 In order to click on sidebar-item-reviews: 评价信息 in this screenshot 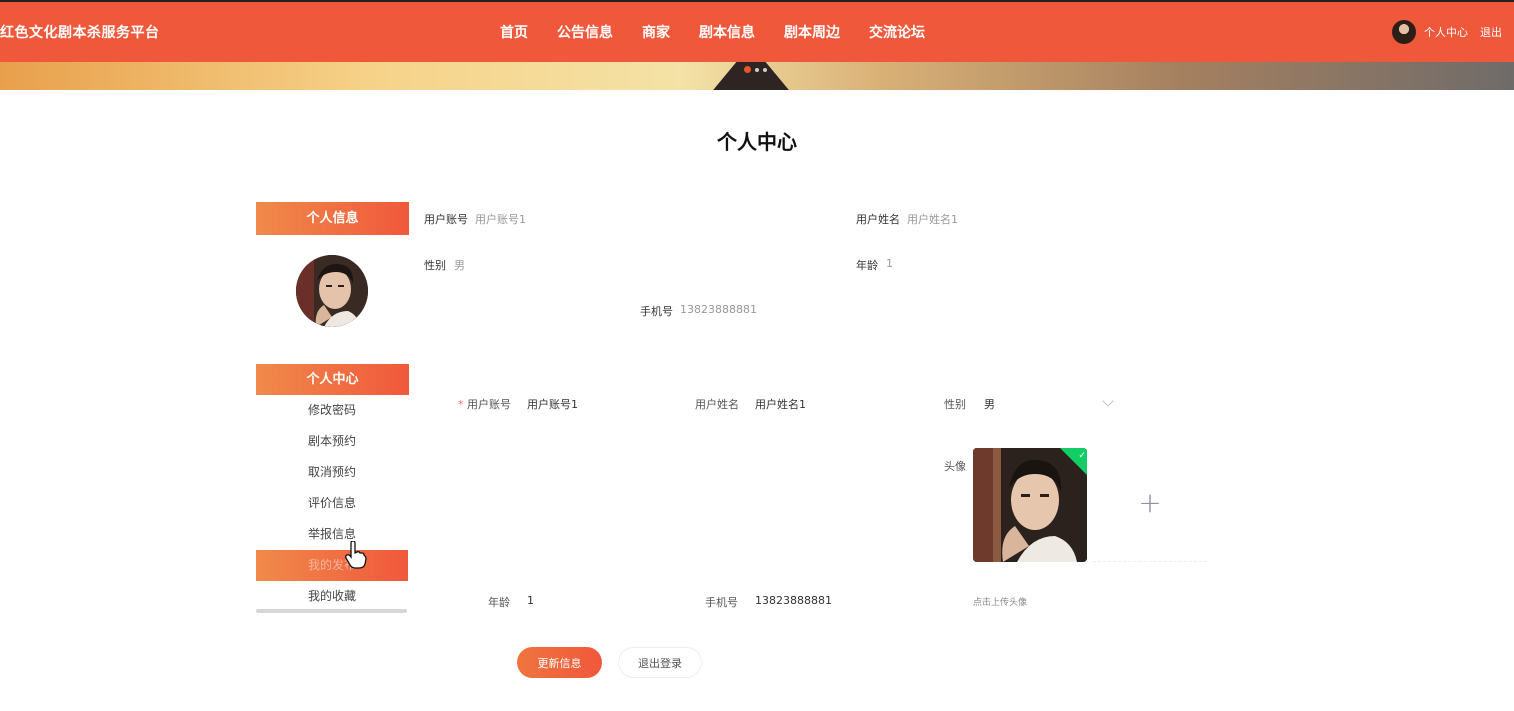, I will do `click(332, 503)`.